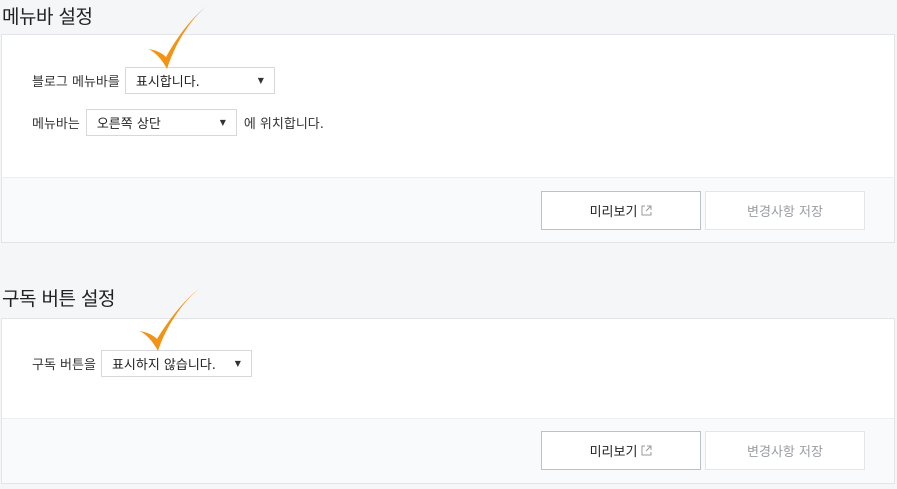 The width and height of the screenshot is (897, 489). Describe the element at coordinates (163, 365) in the screenshot. I see `subscribe-visibility-value: 표시하지 않습니다.` at that location.